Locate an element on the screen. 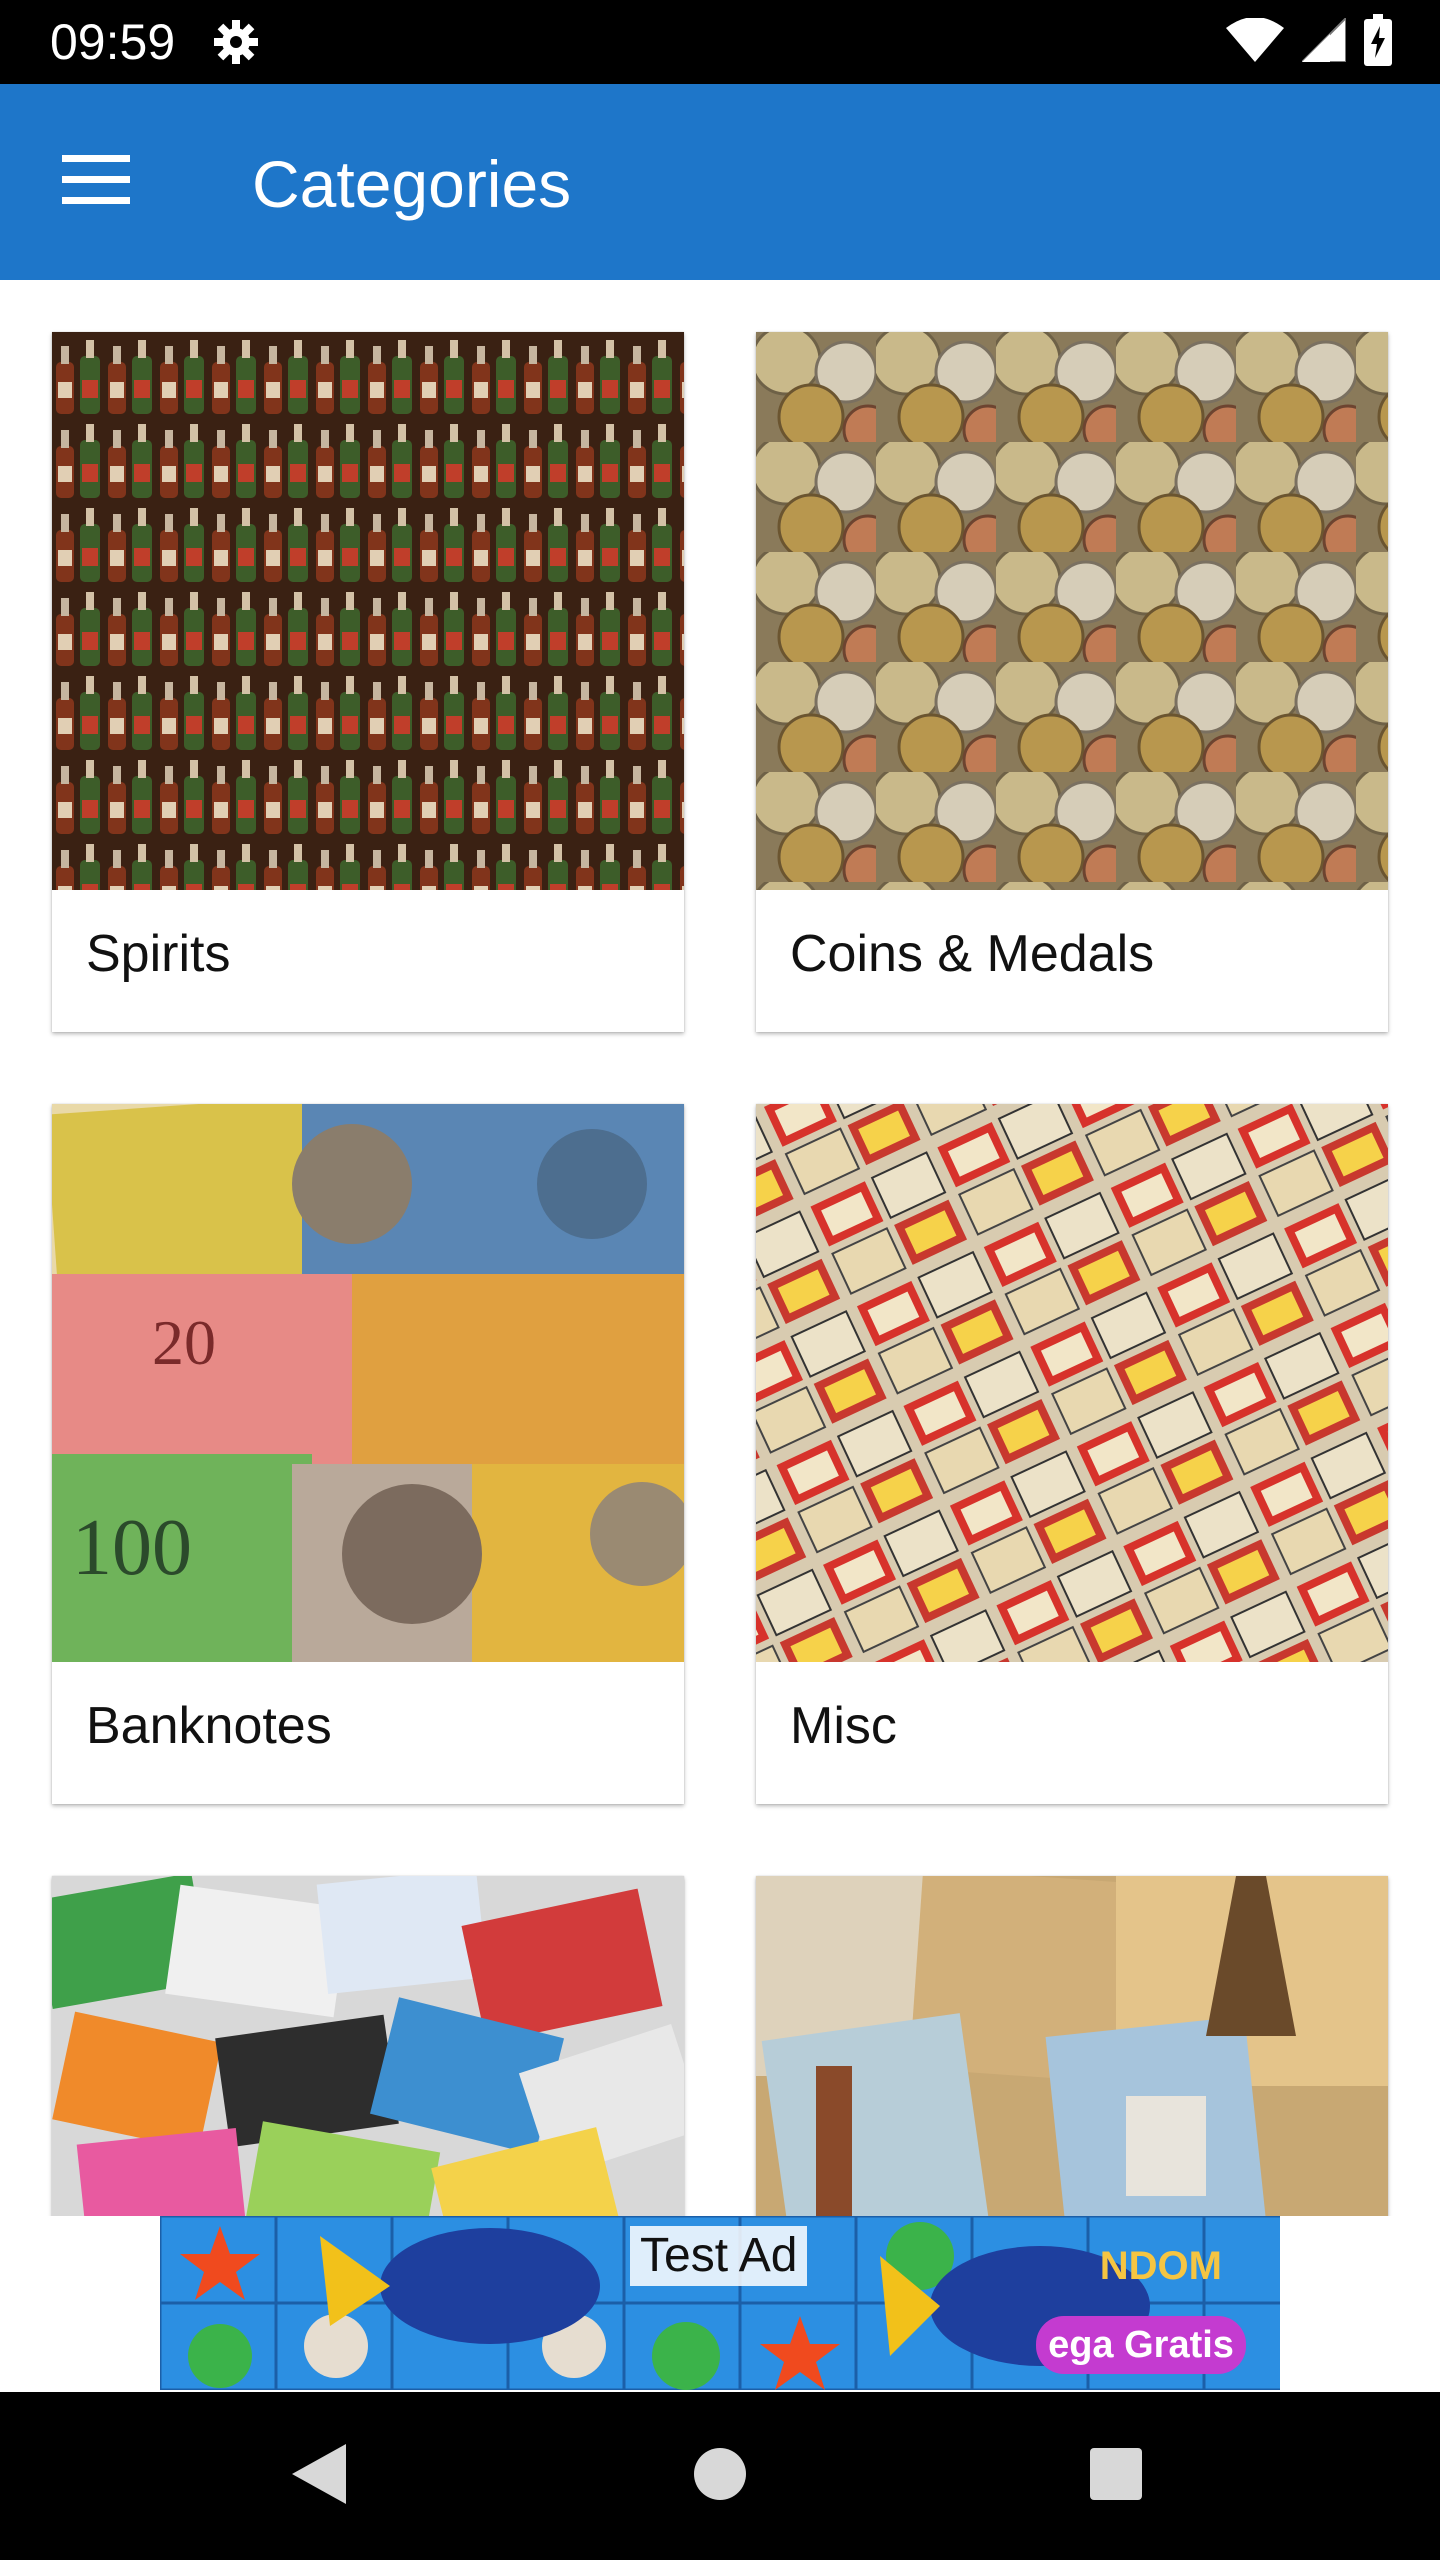  category-label: Banknotes is located at coordinates (209, 1726).